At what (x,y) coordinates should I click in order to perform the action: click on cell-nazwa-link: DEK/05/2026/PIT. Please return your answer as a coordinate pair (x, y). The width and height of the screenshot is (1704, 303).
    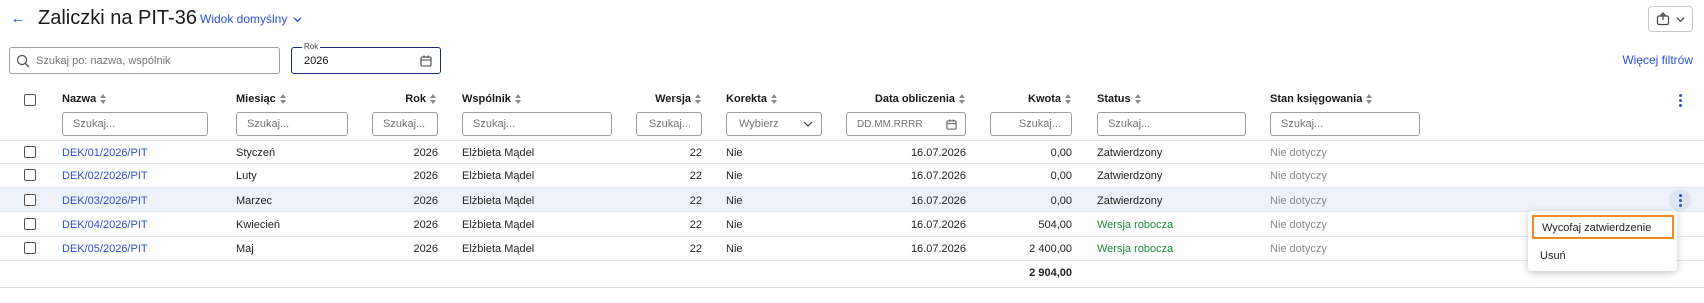
    Looking at the image, I should click on (105, 249).